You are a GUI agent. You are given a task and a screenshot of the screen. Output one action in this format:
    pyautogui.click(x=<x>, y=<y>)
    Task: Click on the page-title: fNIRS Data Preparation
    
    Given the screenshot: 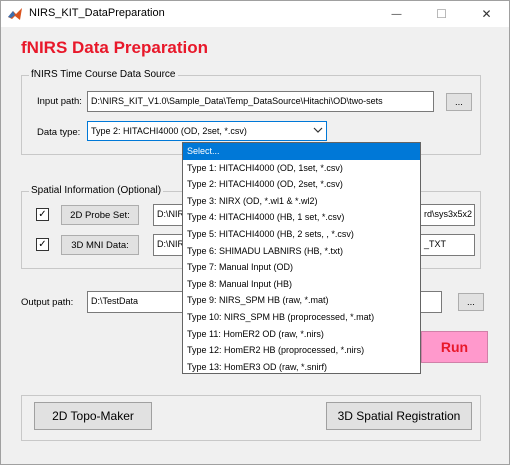 What is the action you would take?
    pyautogui.click(x=115, y=47)
    